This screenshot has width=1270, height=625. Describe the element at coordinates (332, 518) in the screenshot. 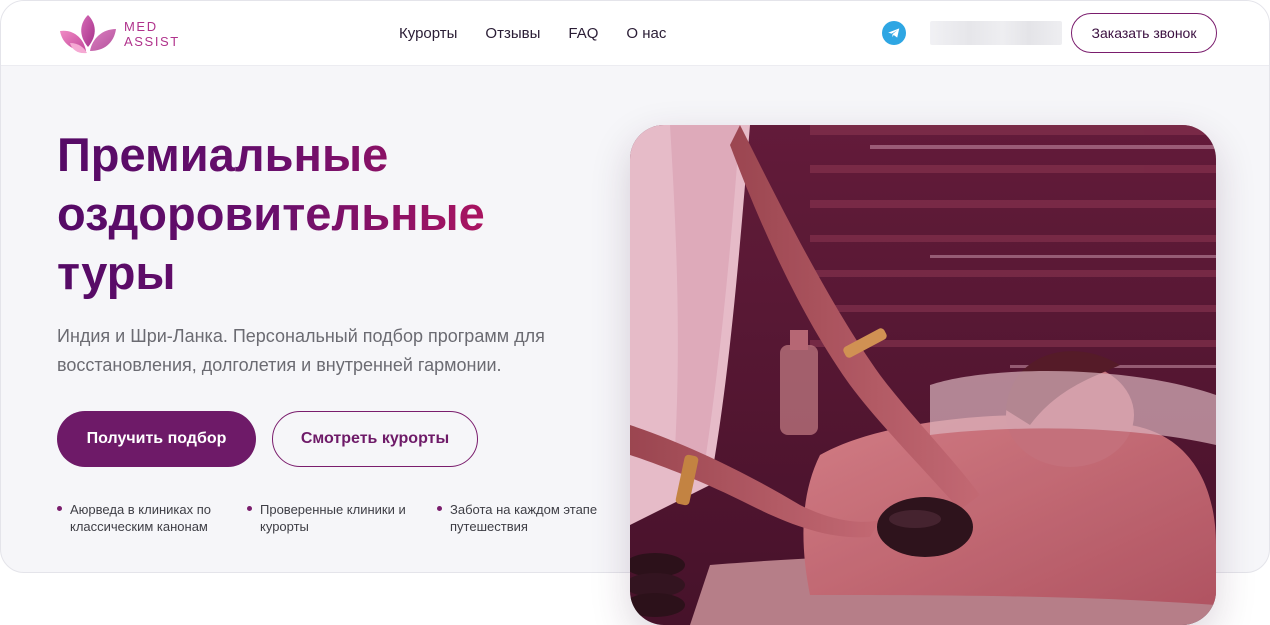

I see `feature-verified-clinics: Проверенные клиники и курорты` at that location.